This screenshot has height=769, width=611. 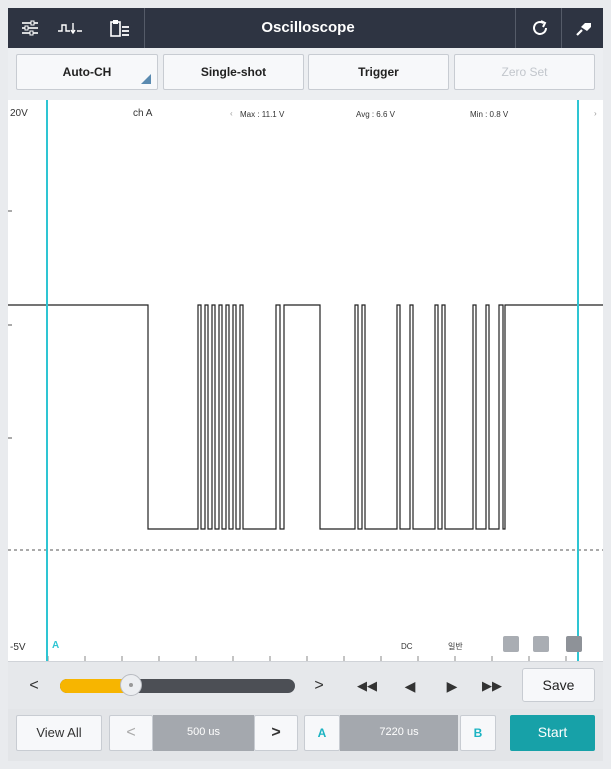 What do you see at coordinates (203, 733) in the screenshot?
I see `timebase-value: 500 us` at bounding box center [203, 733].